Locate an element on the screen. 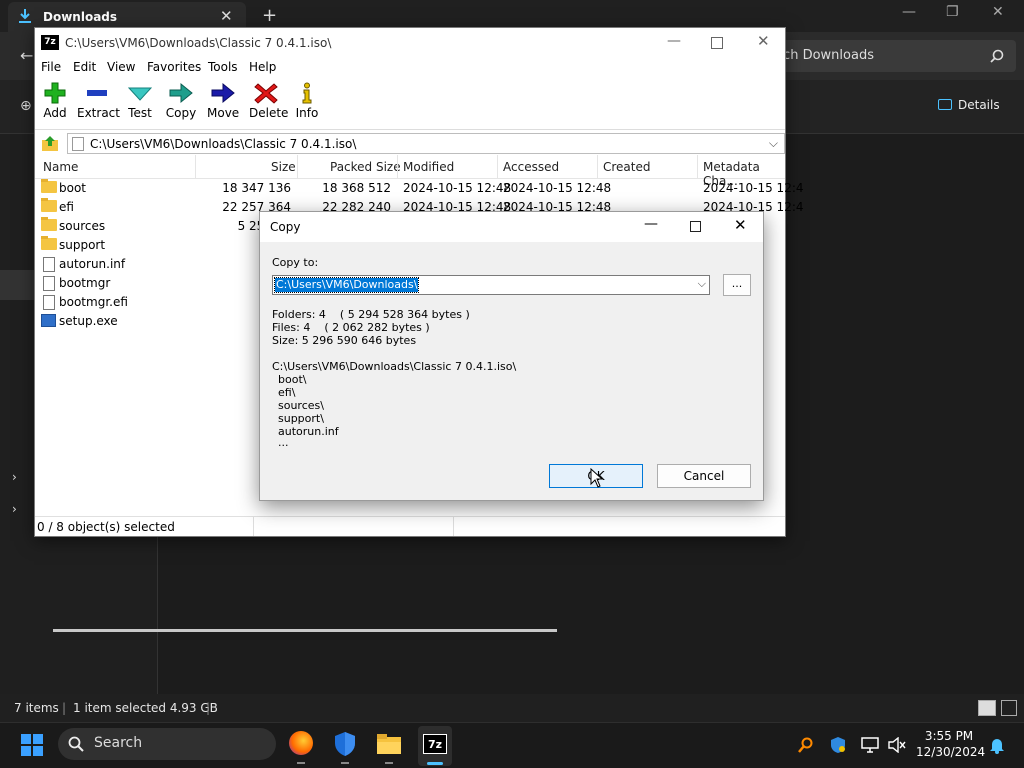  col-size: Size is located at coordinates (283, 167).